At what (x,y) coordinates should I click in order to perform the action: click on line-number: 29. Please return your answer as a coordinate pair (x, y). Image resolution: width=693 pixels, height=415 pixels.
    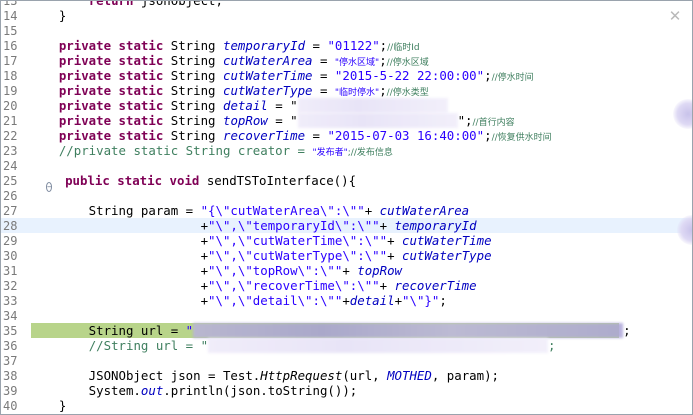
    Looking at the image, I should click on (10, 241).